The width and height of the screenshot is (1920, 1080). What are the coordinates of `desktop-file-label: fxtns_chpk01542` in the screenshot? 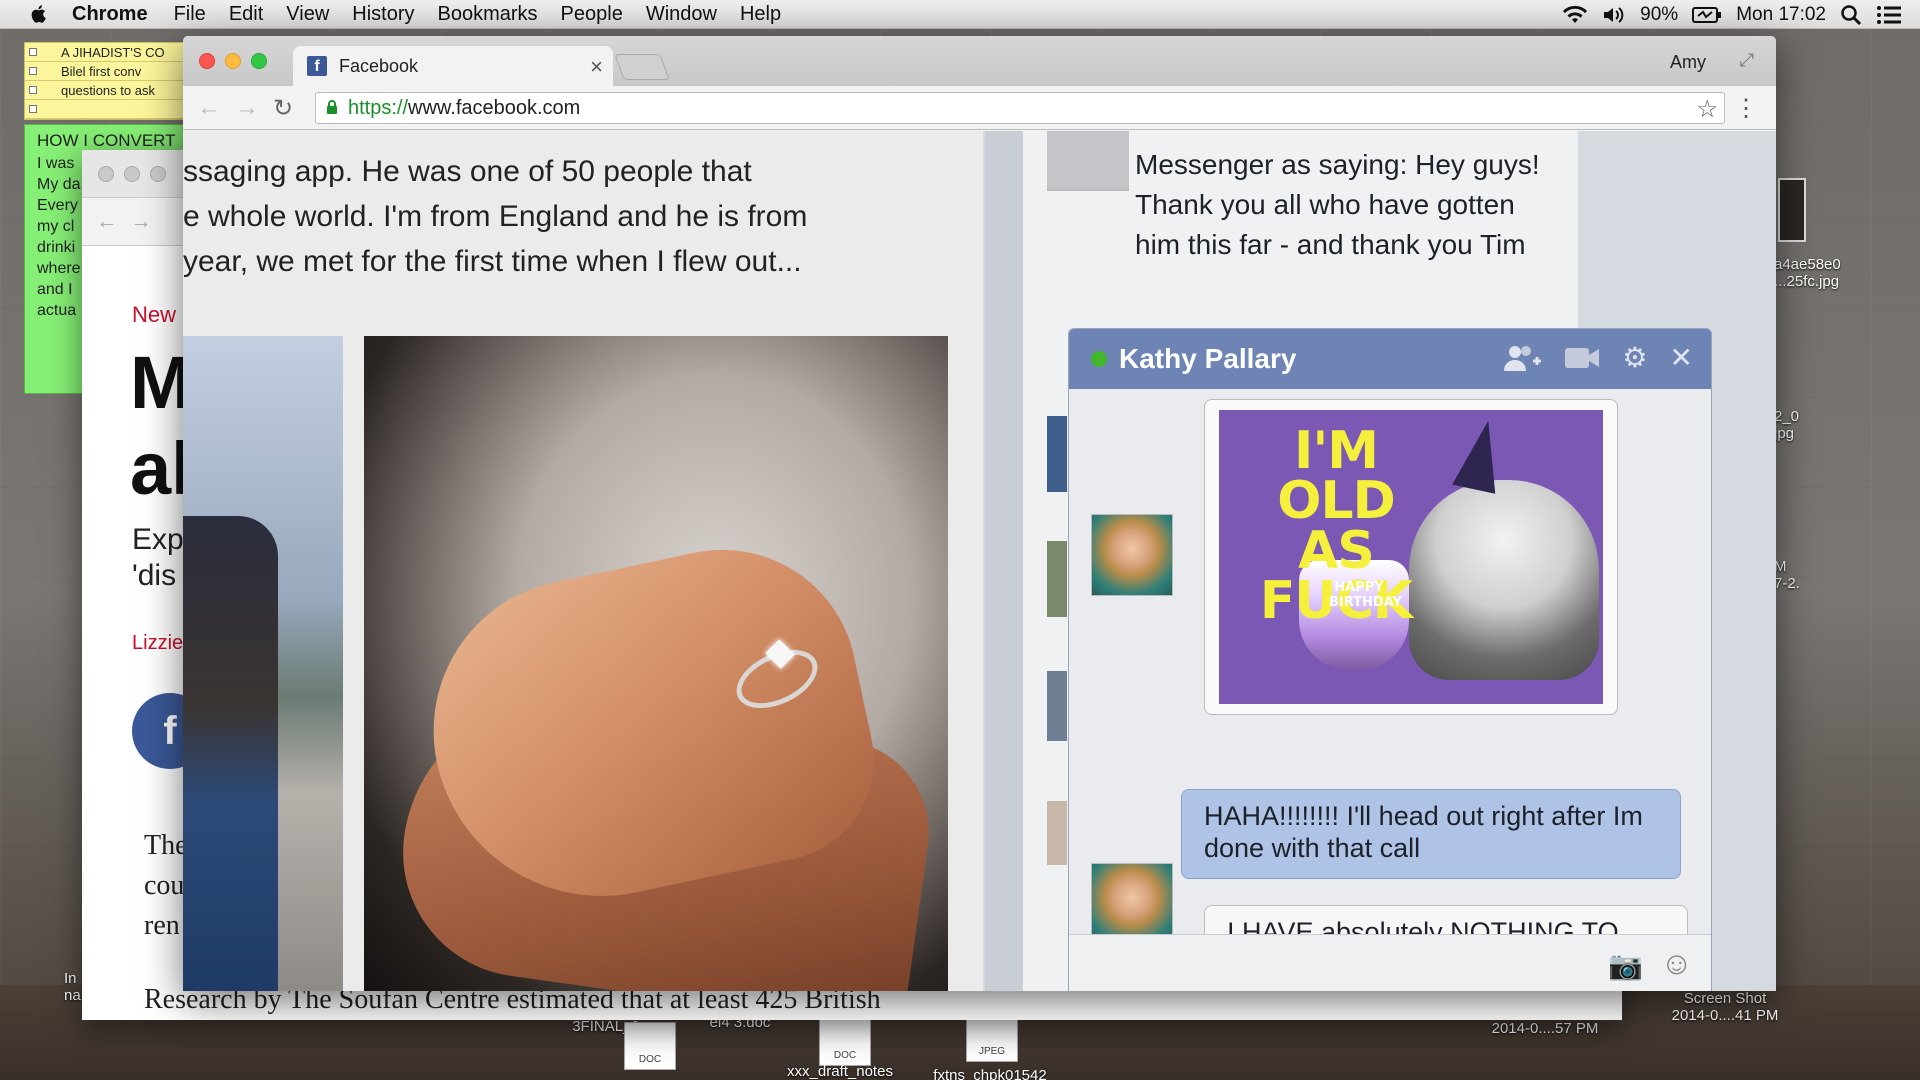 It's located at (990, 1073).